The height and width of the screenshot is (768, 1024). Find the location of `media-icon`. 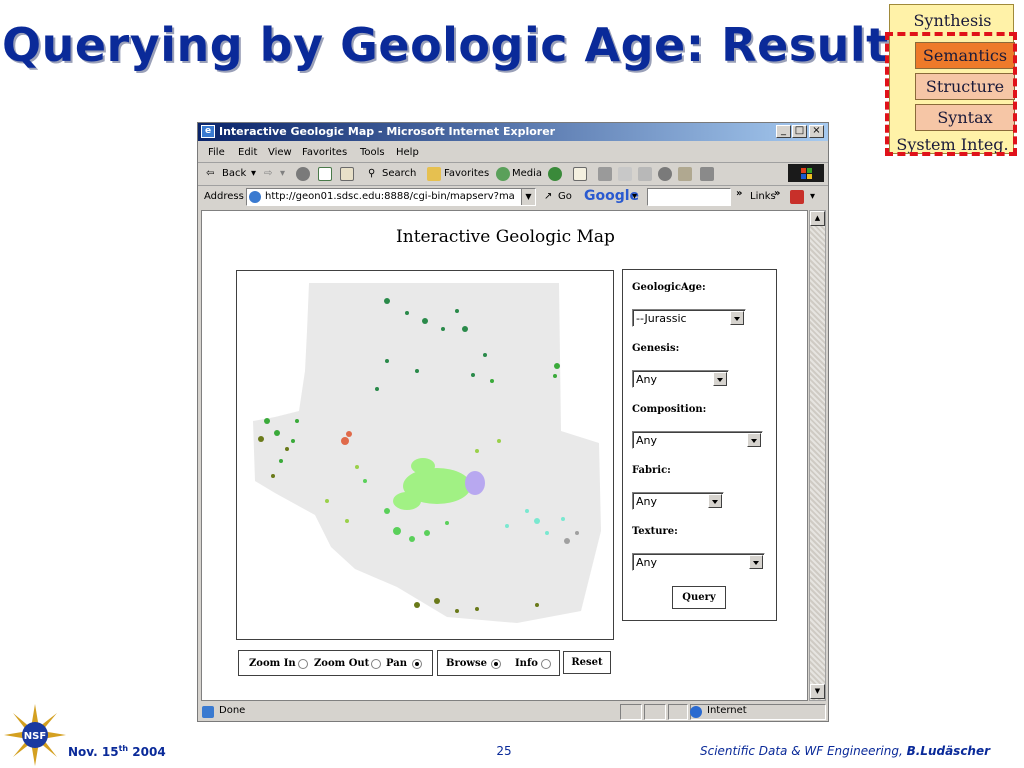

media-icon is located at coordinates (503, 174).